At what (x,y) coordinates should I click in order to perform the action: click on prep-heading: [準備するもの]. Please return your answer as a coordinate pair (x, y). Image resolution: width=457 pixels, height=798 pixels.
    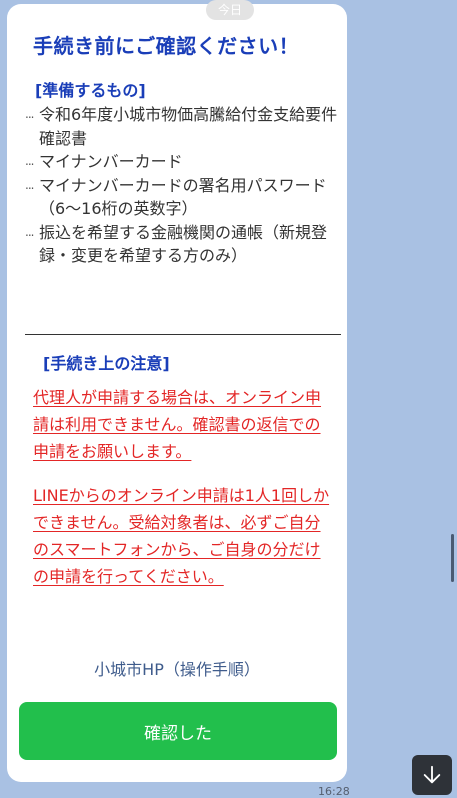
    Looking at the image, I should click on (90, 90).